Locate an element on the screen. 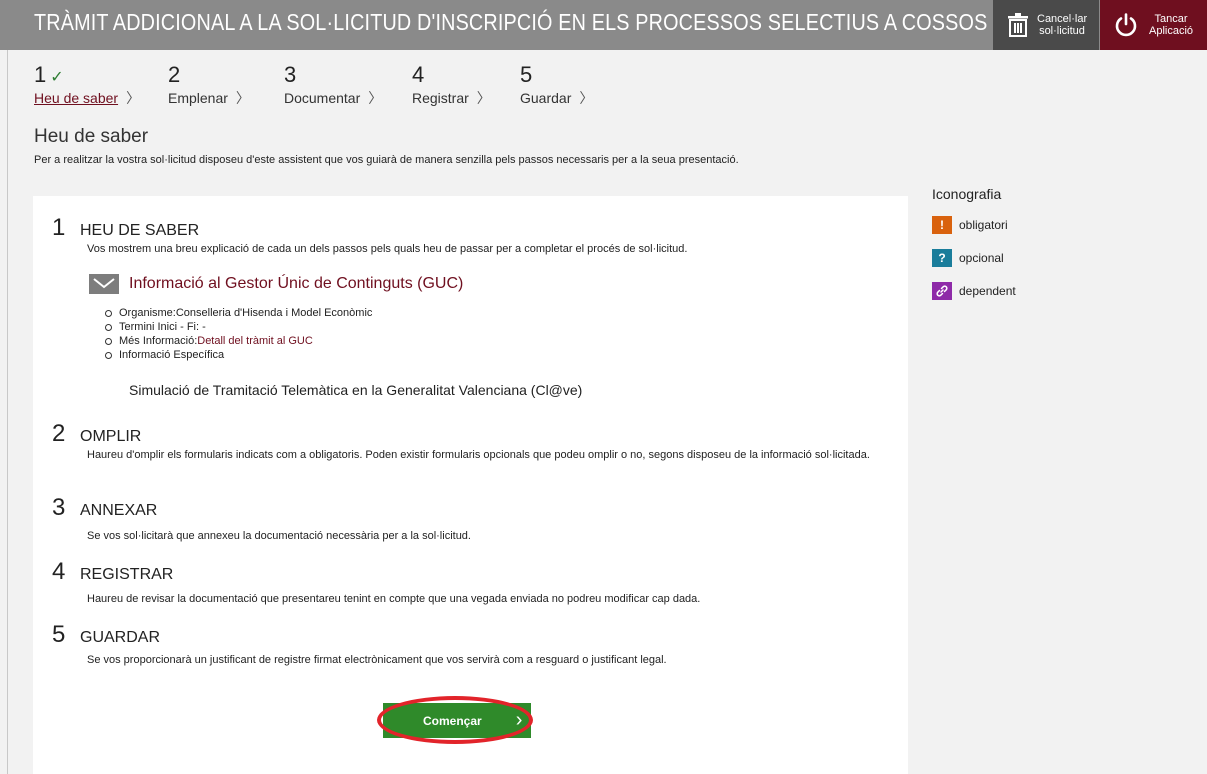  more-info-label: Més Informació: is located at coordinates (158, 341).